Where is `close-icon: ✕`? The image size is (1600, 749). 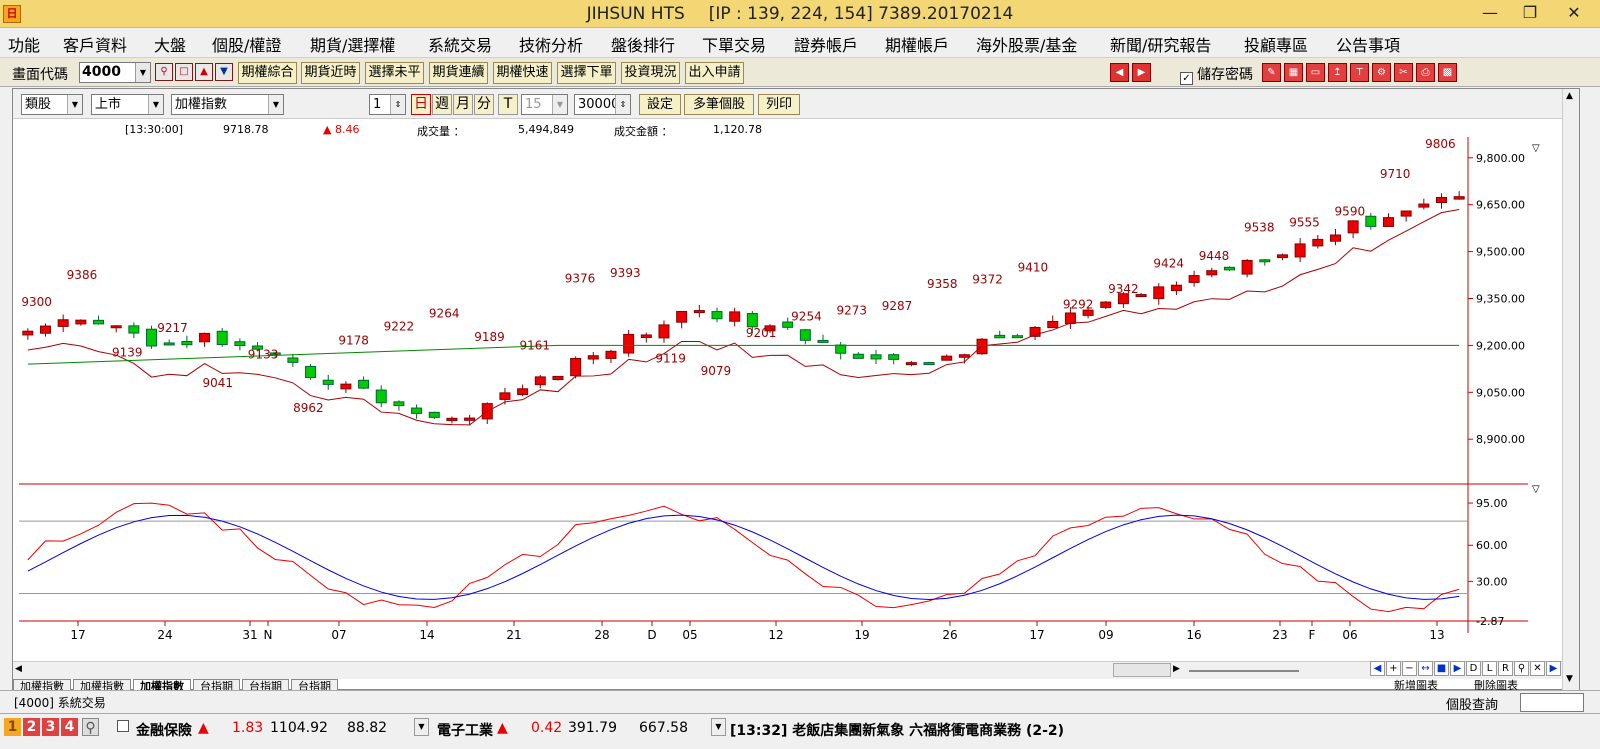
close-icon: ✕ is located at coordinates (1537, 668).